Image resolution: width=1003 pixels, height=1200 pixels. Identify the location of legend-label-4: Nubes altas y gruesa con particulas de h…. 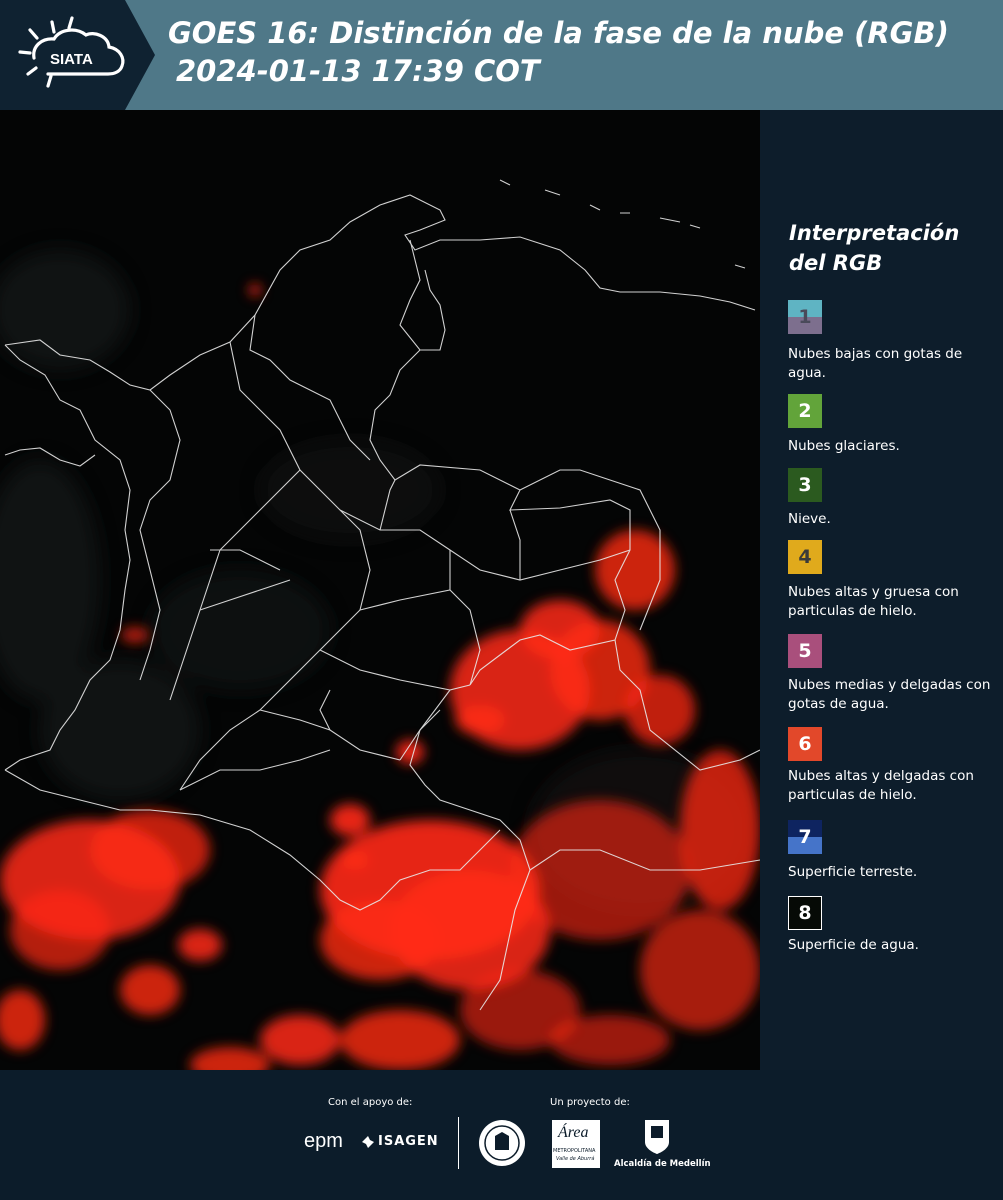
(873, 601).